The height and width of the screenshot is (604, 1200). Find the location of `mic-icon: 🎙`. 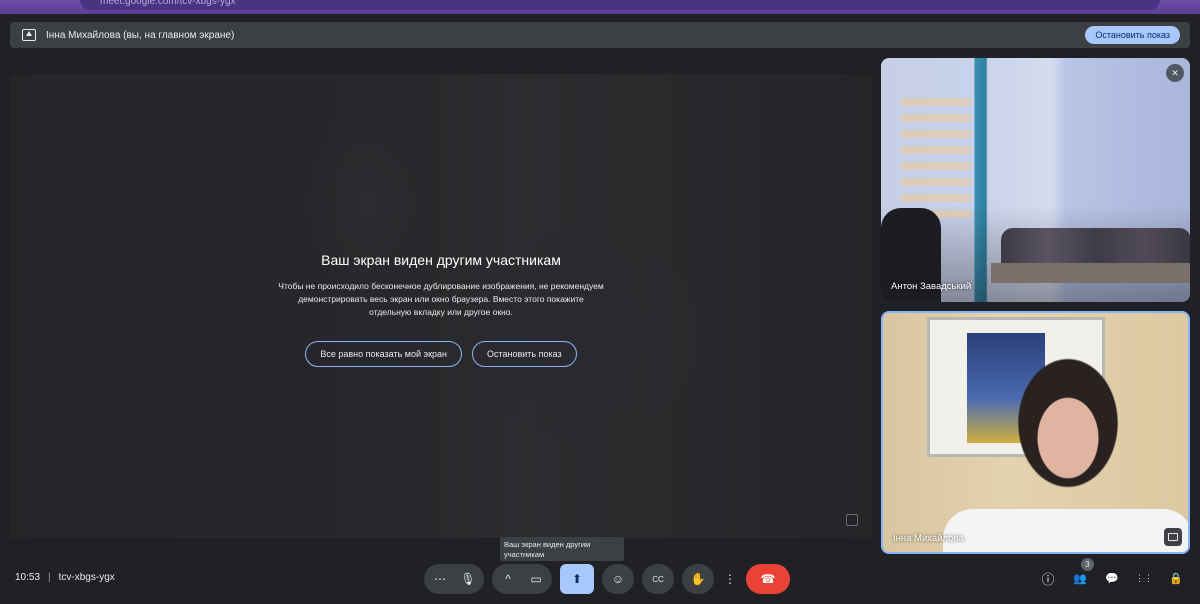

mic-icon: 🎙 is located at coordinates (468, 579).